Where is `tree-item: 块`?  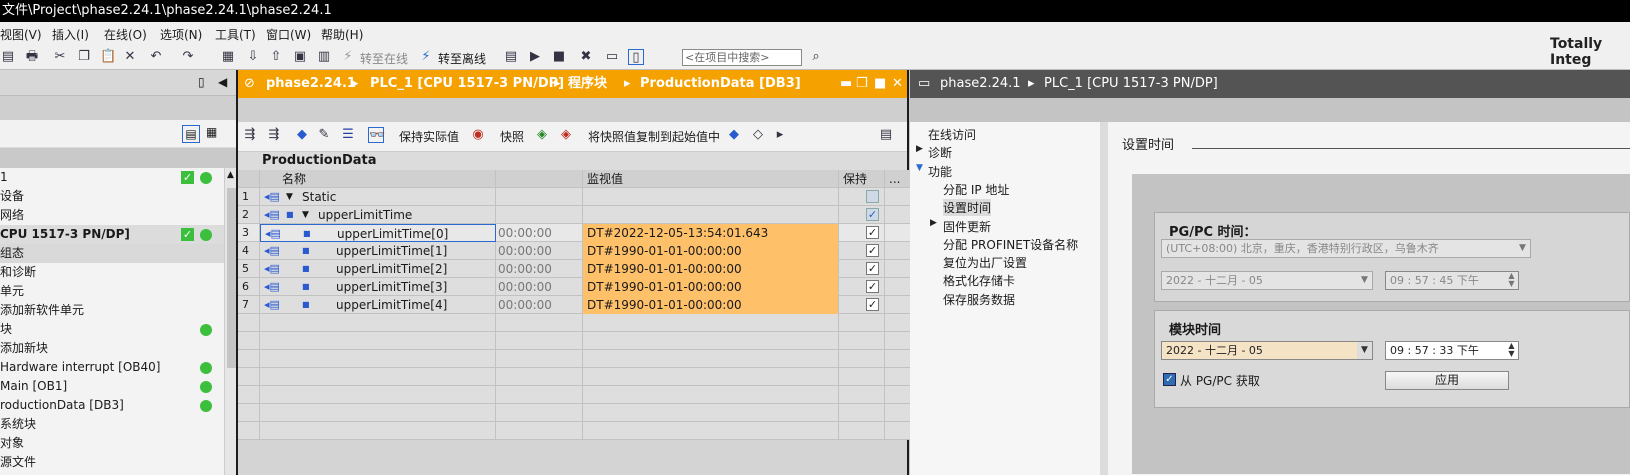 tree-item: 块 is located at coordinates (120, 329).